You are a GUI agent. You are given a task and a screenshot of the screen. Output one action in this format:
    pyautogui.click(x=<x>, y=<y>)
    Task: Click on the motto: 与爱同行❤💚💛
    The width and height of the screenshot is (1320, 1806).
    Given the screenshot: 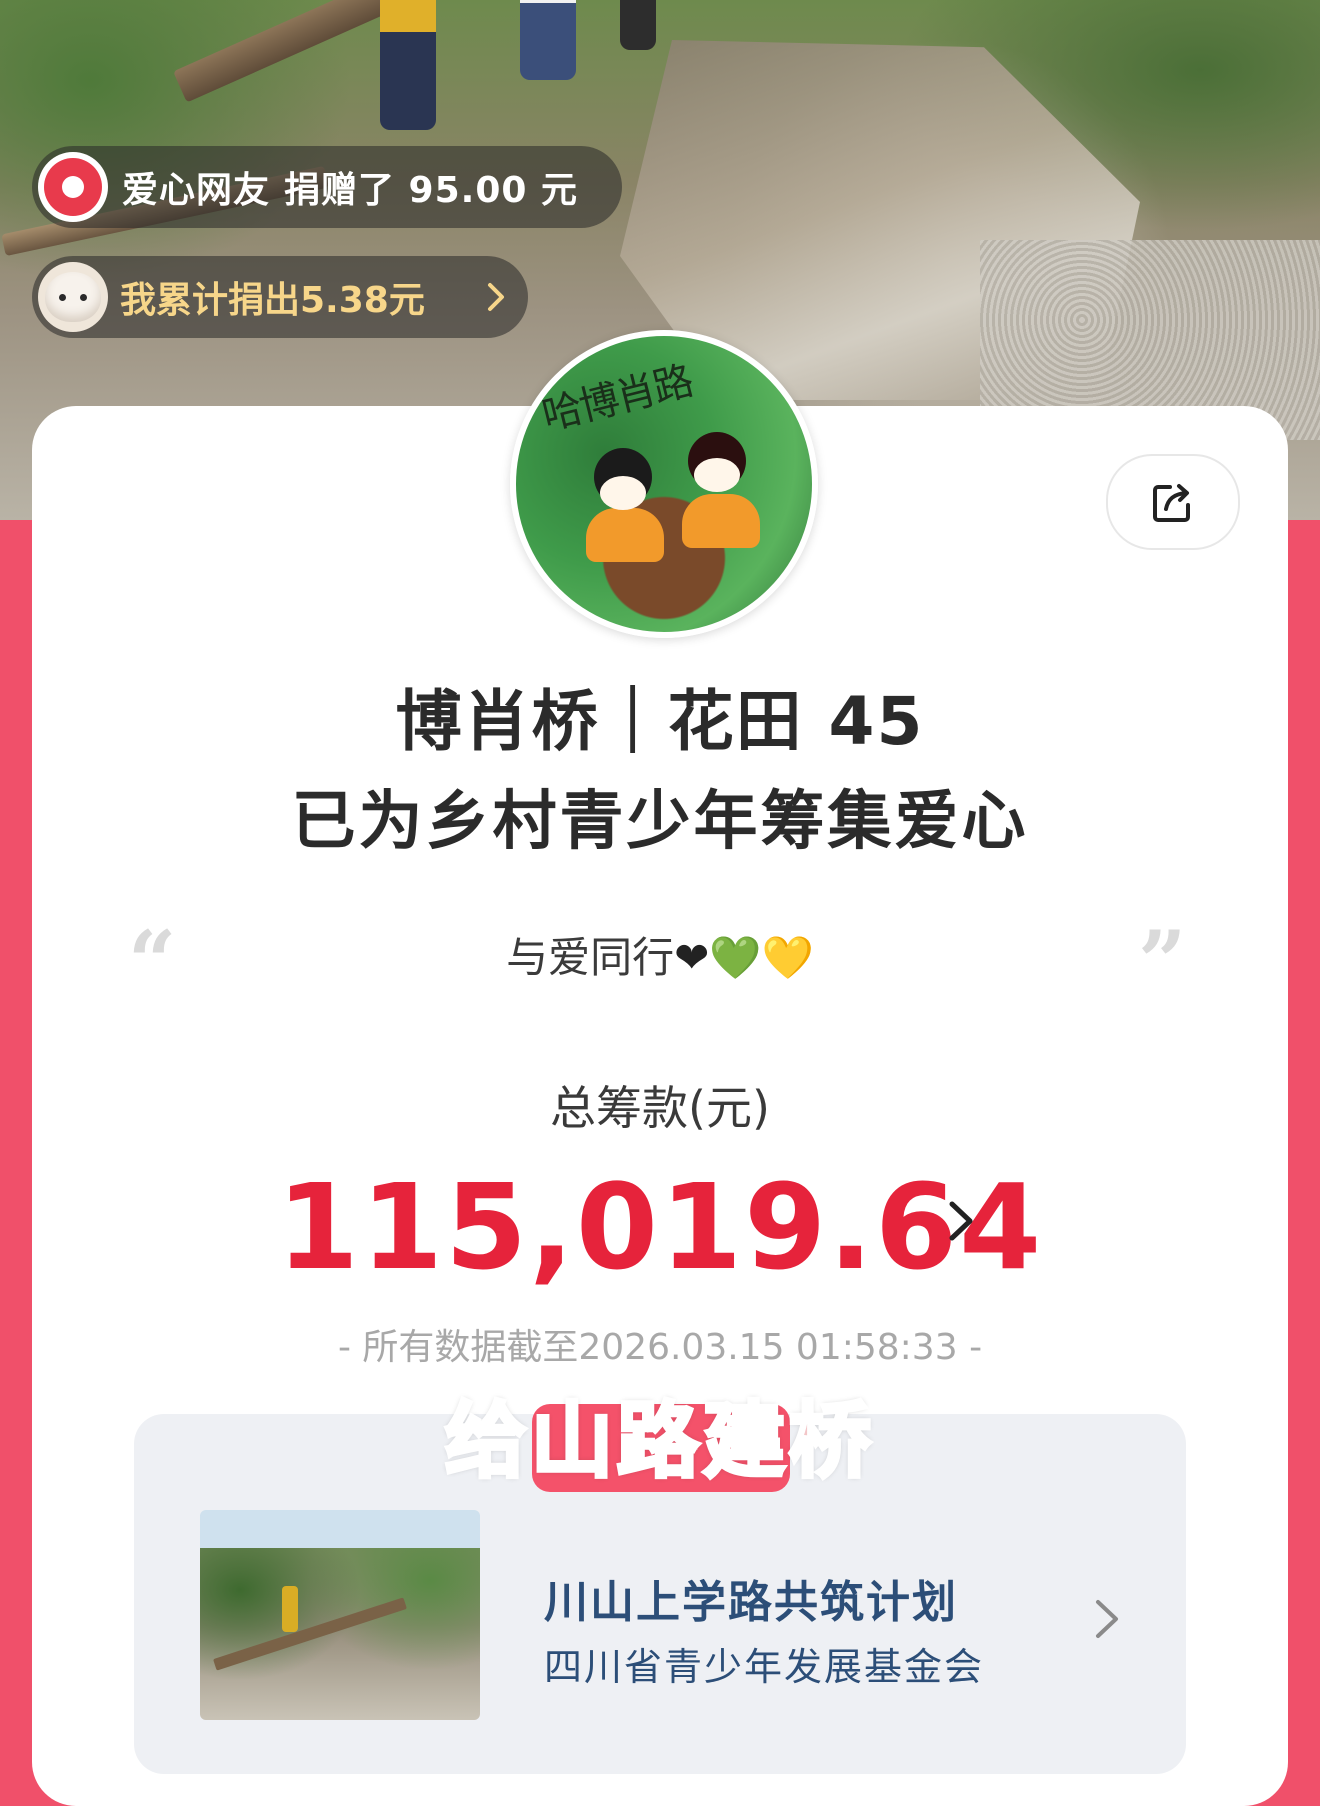 What is the action you would take?
    pyautogui.click(x=660, y=954)
    